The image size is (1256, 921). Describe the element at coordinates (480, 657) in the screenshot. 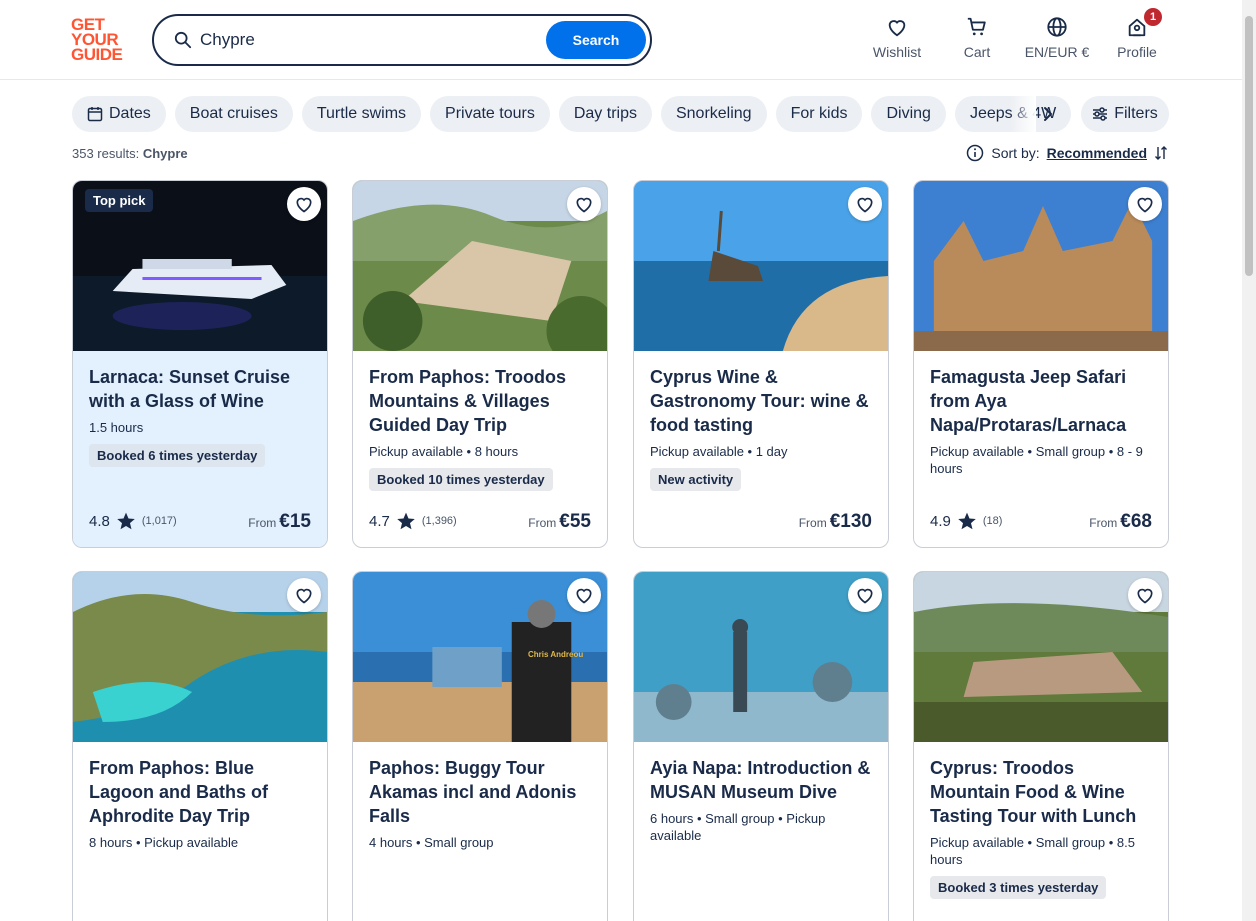

I see `card-image: Chris Andreou` at that location.